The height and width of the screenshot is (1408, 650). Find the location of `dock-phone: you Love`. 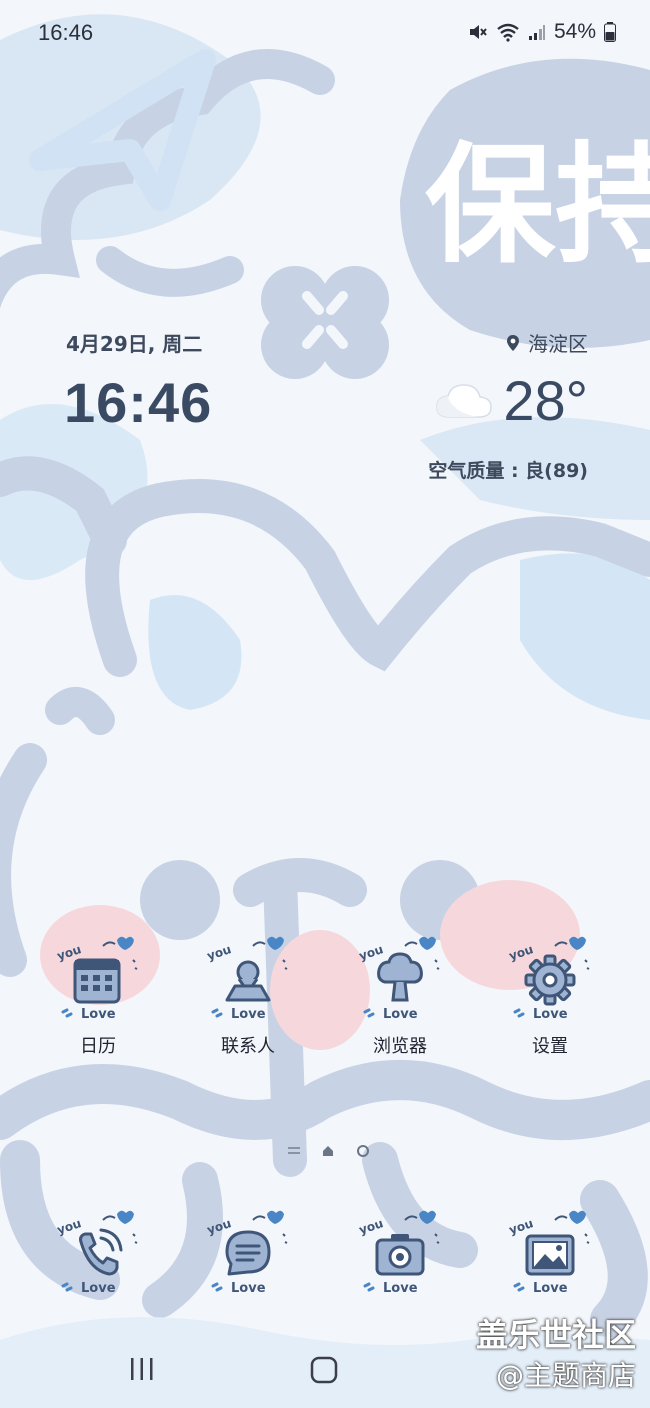

dock-phone: you Love is located at coordinates (98, 1251).